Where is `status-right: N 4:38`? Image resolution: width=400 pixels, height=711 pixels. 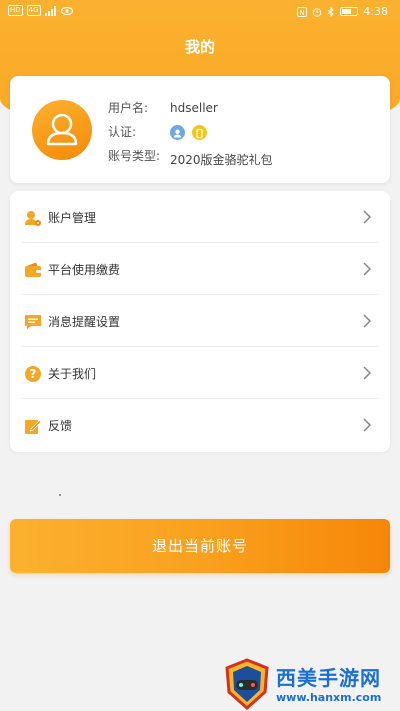
status-right: N 4:38 is located at coordinates (342, 11).